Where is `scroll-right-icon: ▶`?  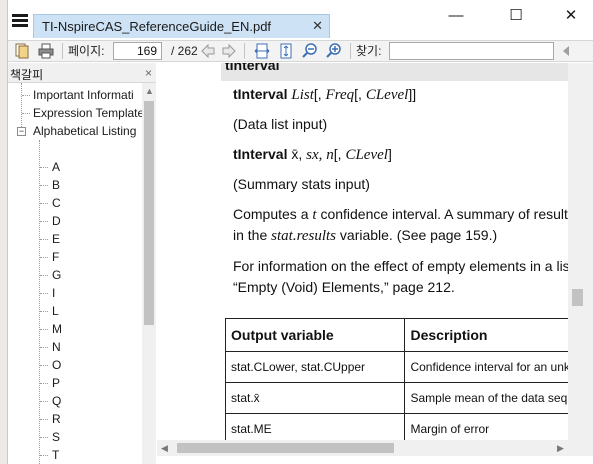
scroll-right-icon: ▶ is located at coordinates (560, 448).